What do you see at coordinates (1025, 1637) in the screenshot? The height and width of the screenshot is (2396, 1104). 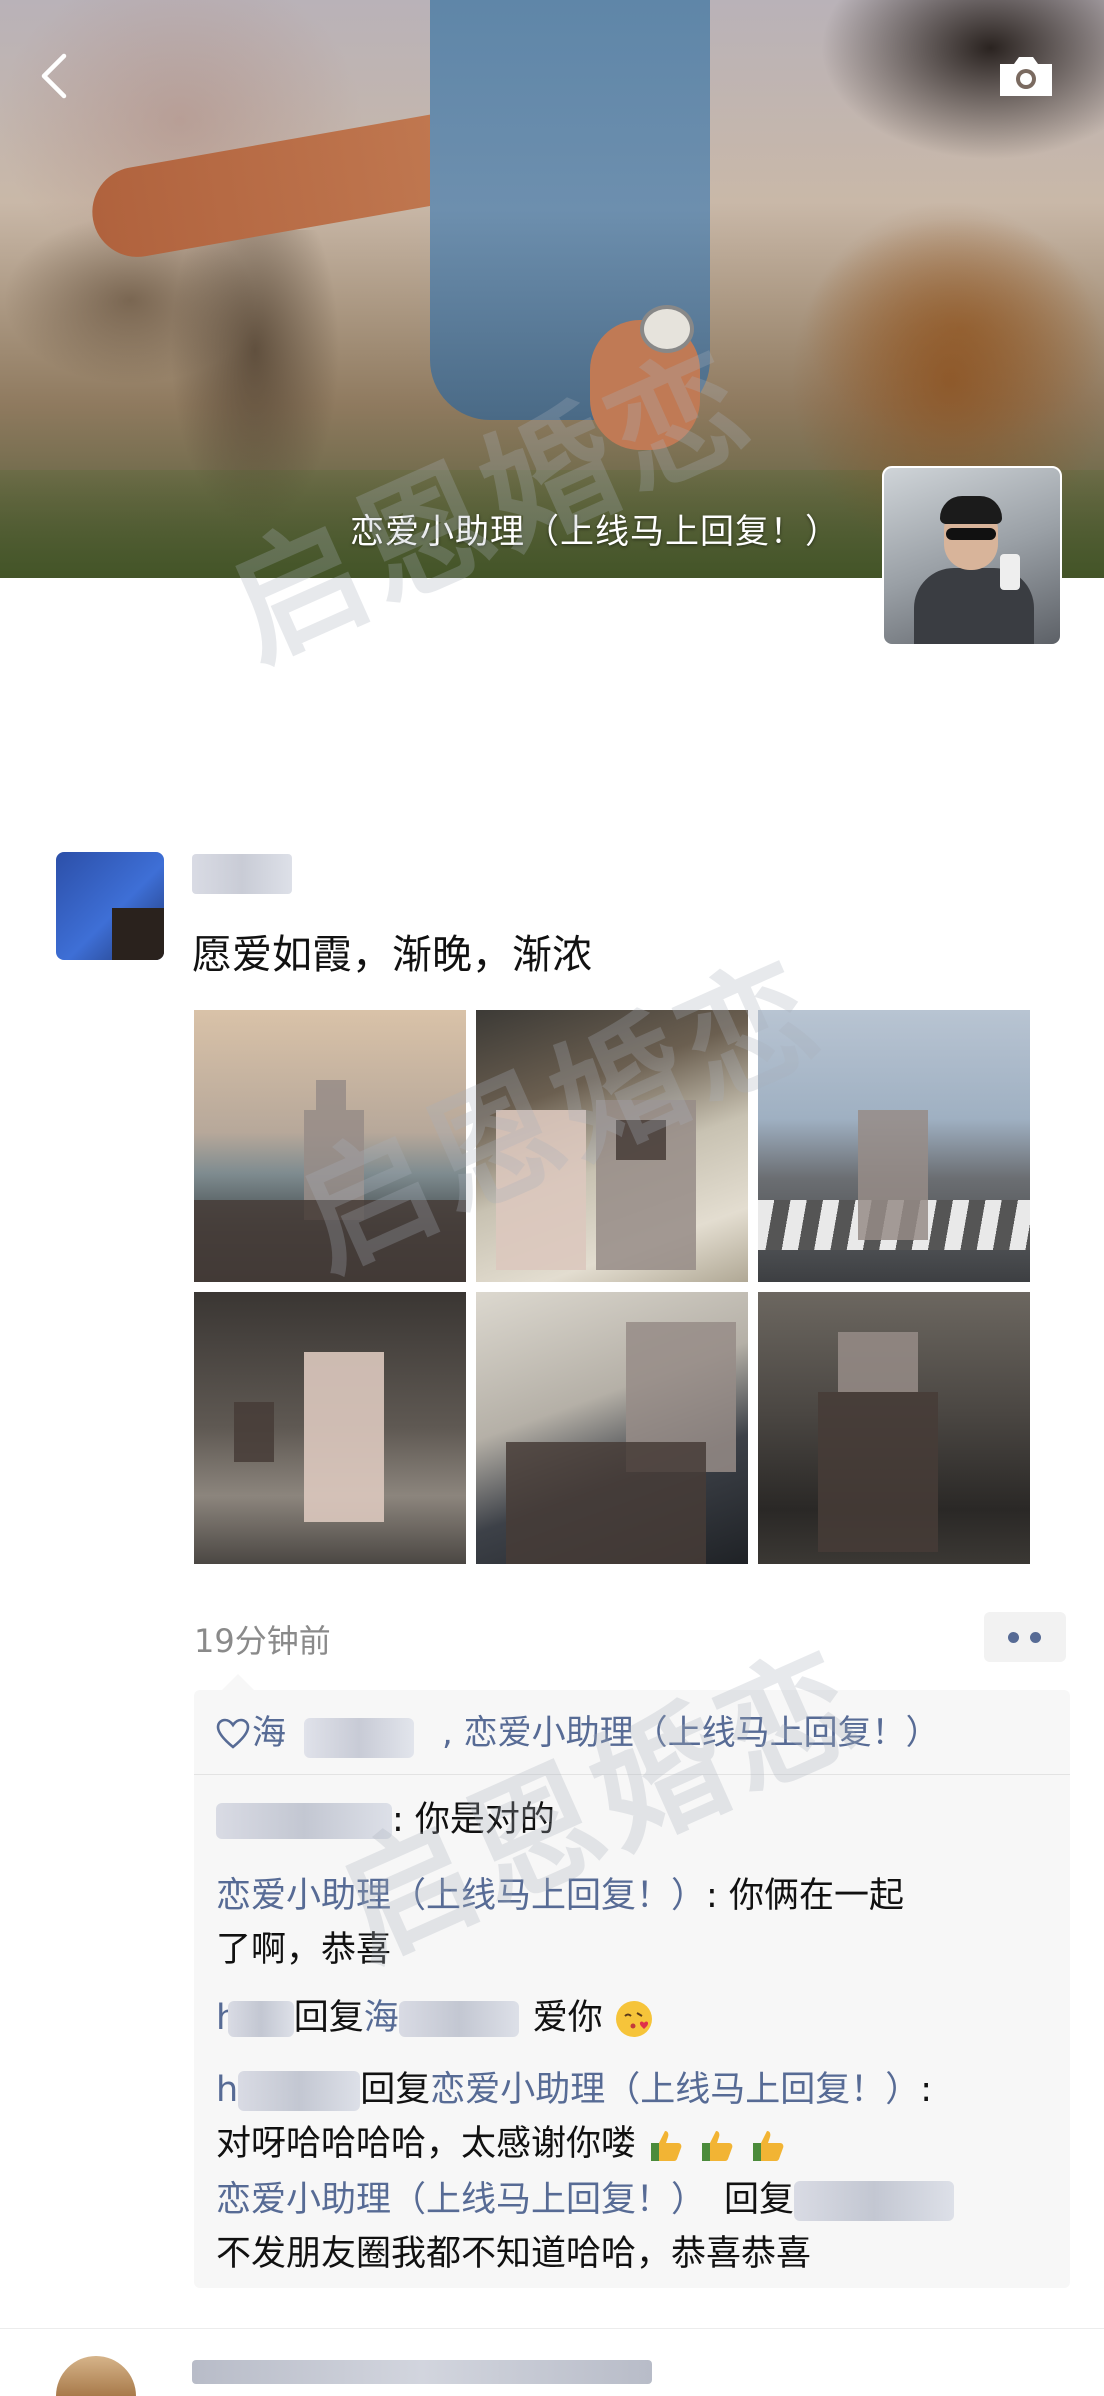 I see `more-actions-button` at bounding box center [1025, 1637].